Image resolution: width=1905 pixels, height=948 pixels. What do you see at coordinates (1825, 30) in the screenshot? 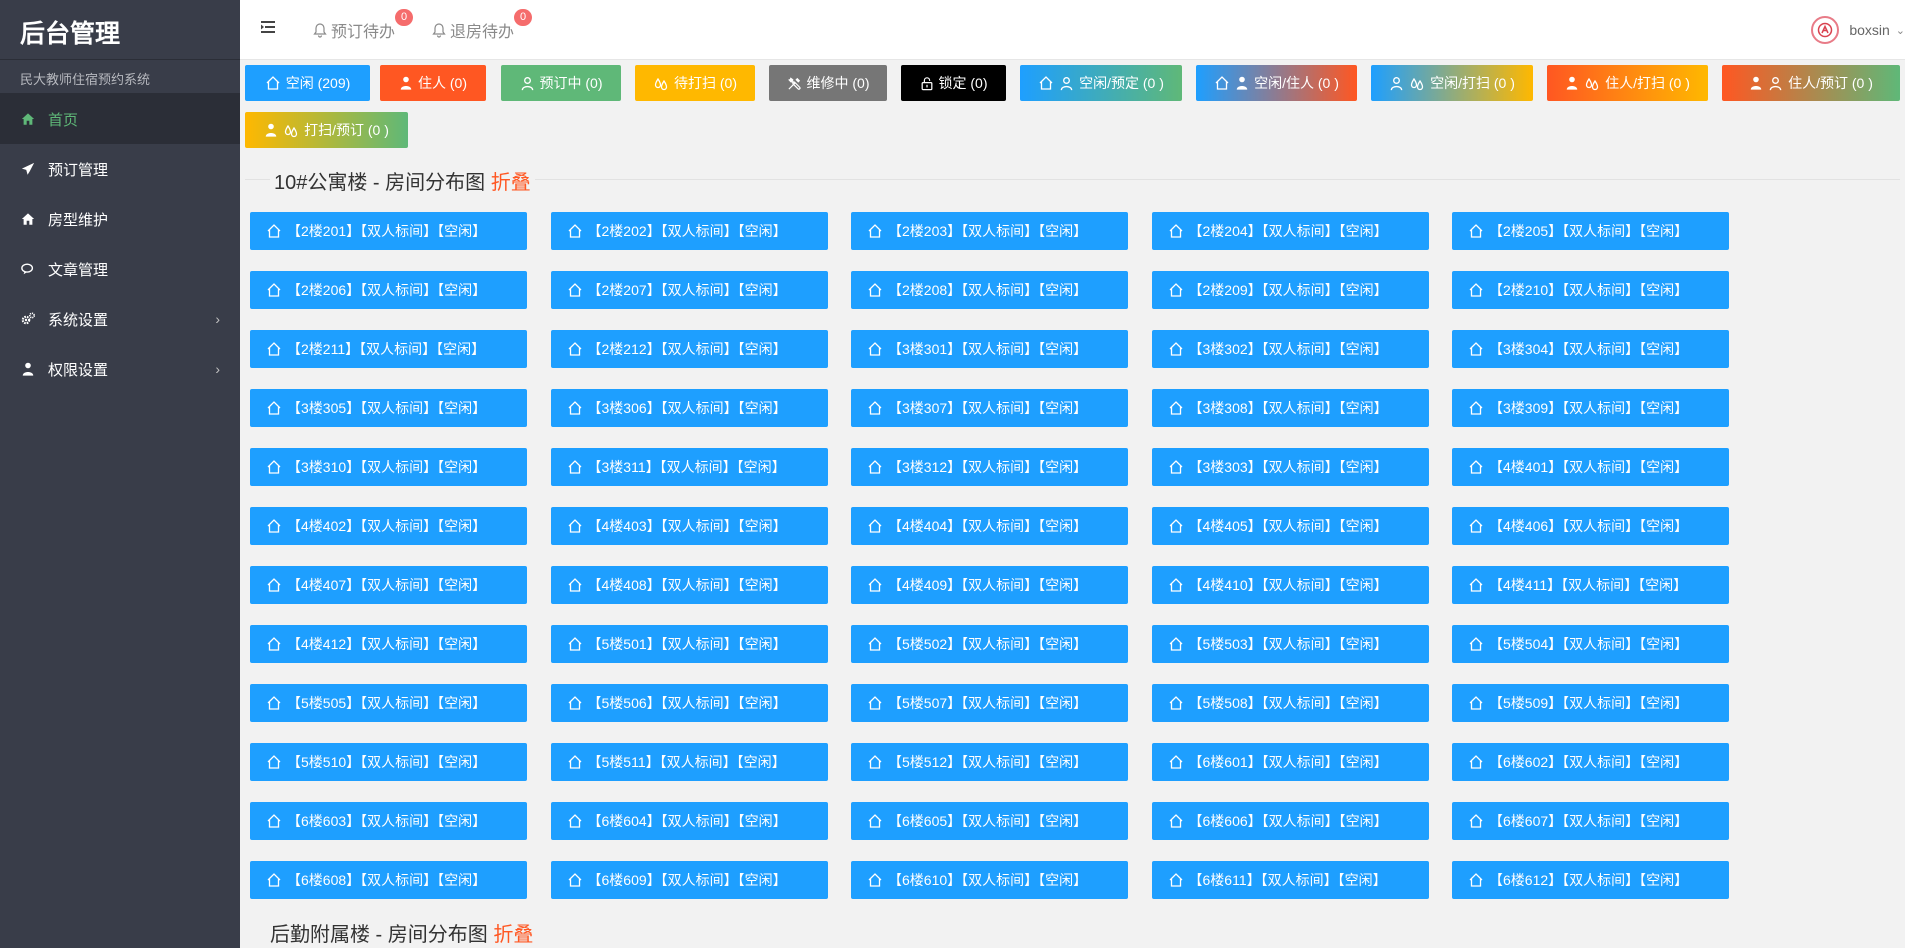
I see `avatar` at bounding box center [1825, 30].